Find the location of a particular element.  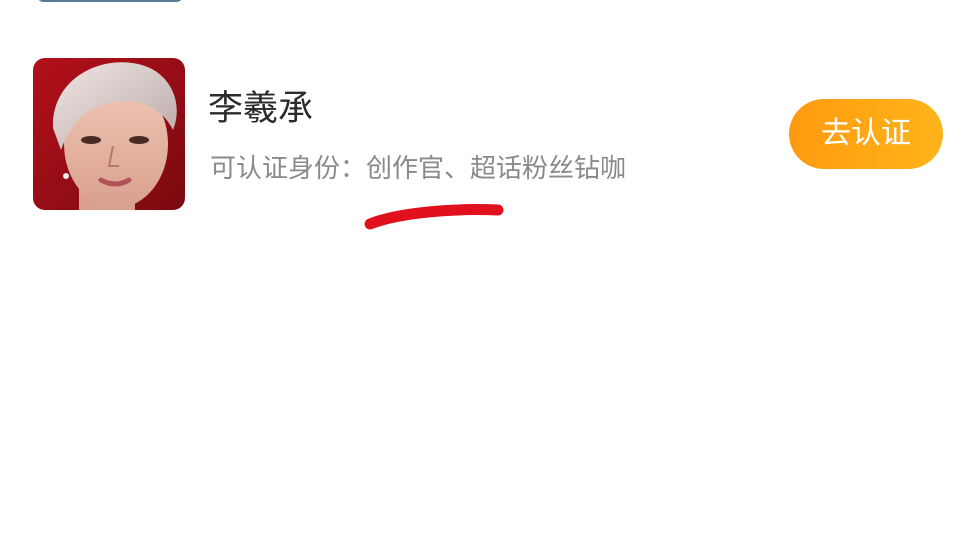

go-certify-button: 去认证 is located at coordinates (866, 134).